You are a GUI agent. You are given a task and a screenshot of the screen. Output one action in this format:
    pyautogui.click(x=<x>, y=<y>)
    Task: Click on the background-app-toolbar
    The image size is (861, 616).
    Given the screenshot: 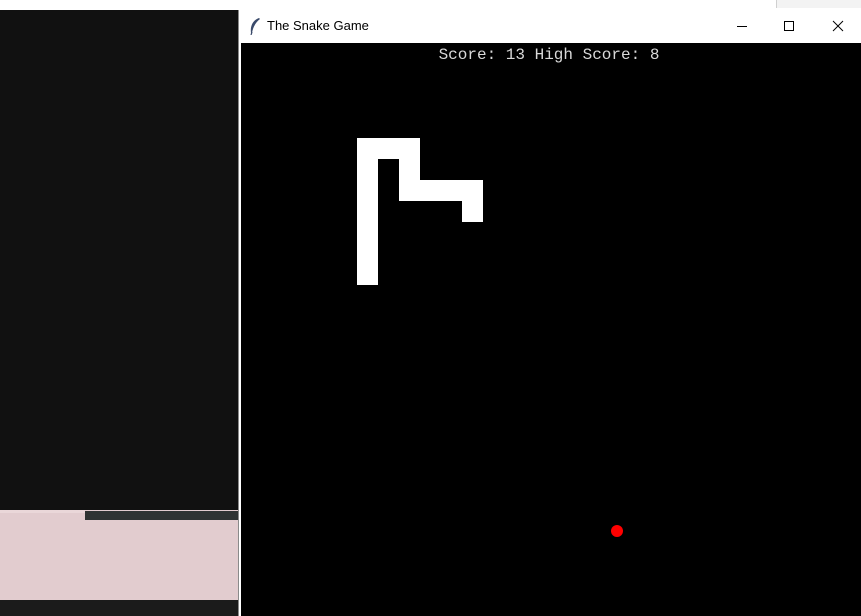 What is the action you would take?
    pyautogui.click(x=818, y=4)
    